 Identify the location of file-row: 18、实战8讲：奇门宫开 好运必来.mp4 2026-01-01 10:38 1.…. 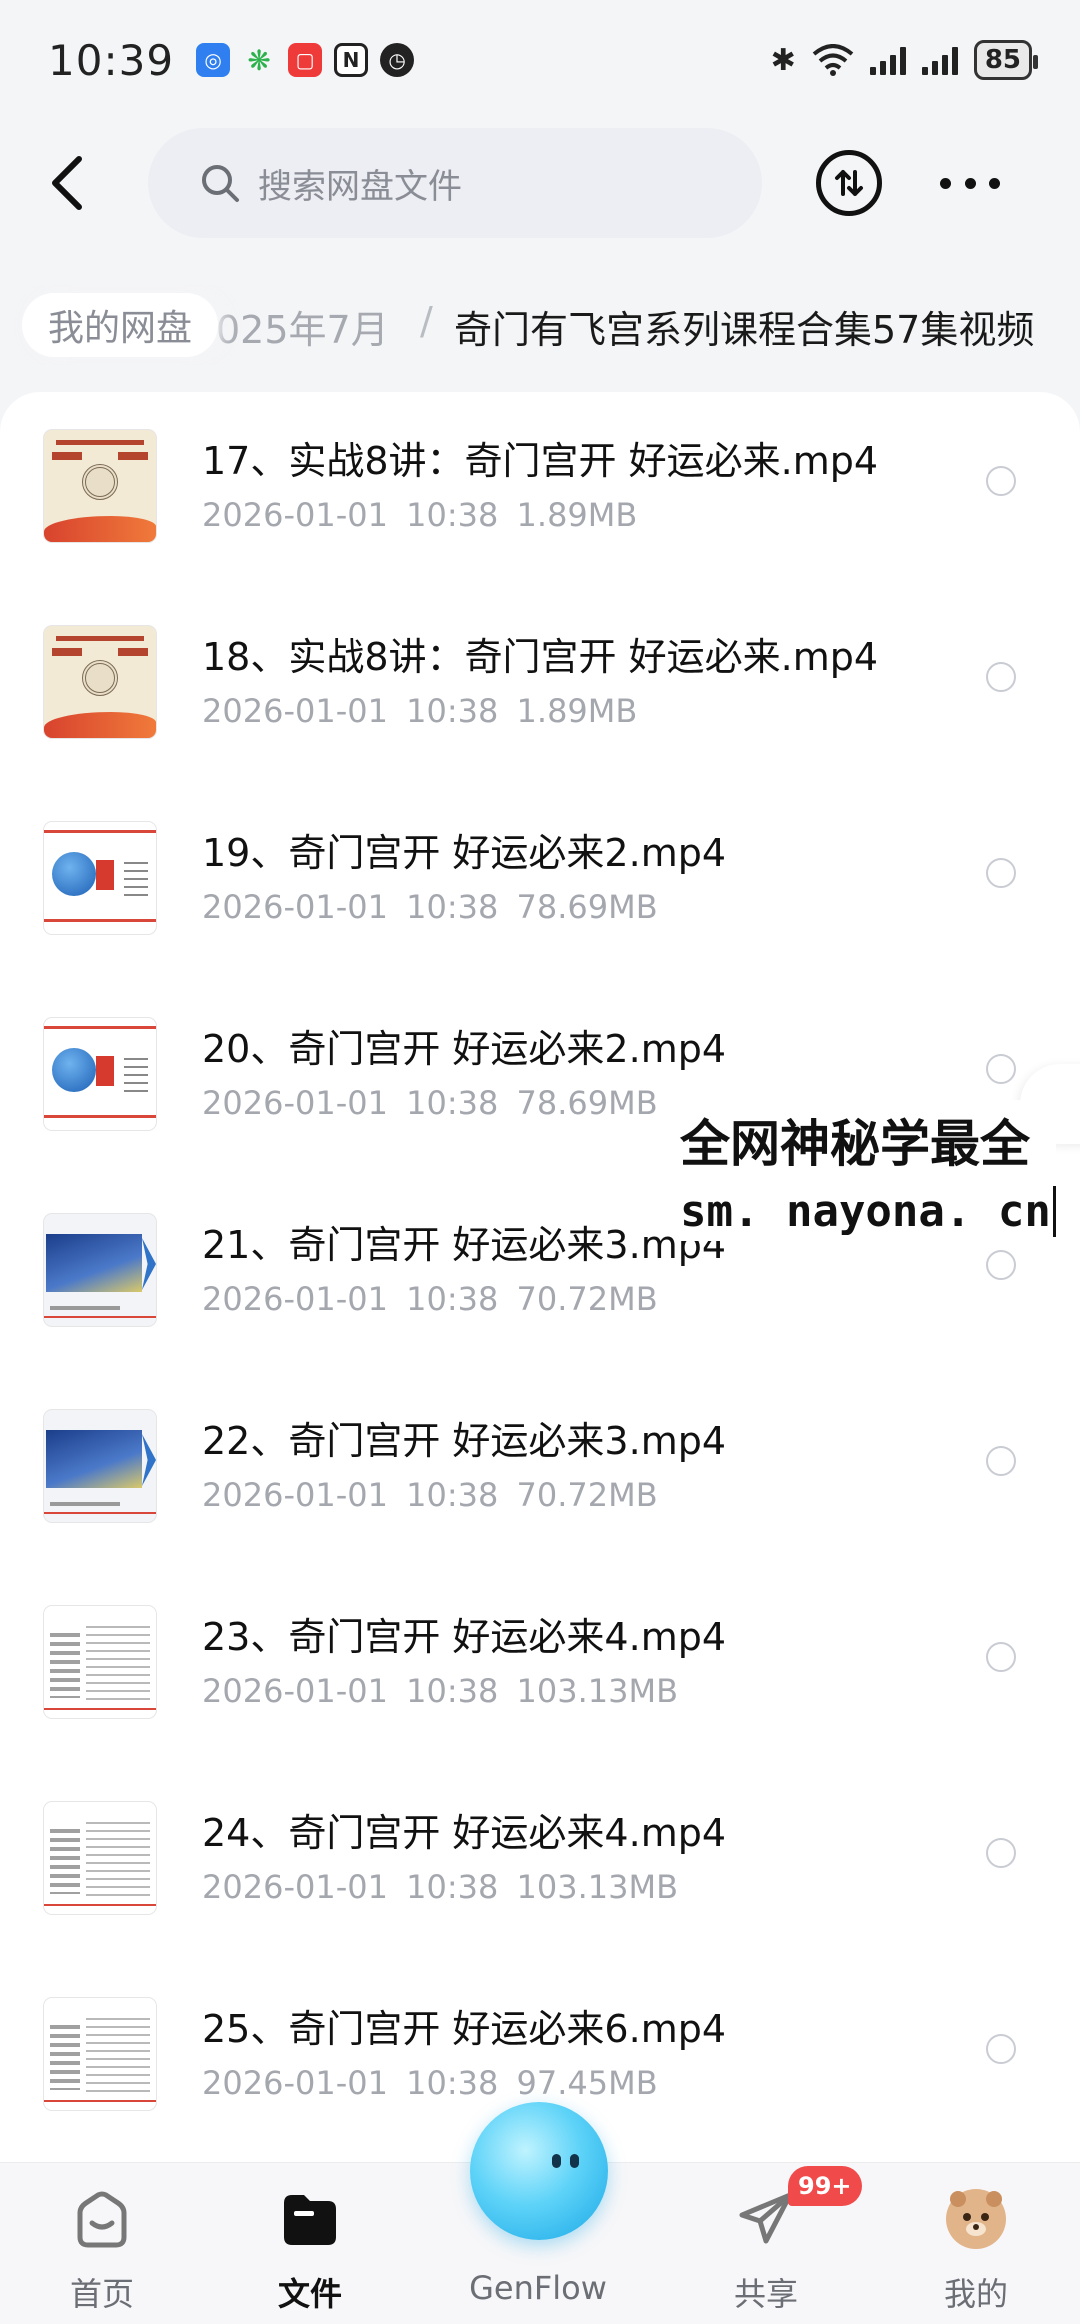
(540, 686).